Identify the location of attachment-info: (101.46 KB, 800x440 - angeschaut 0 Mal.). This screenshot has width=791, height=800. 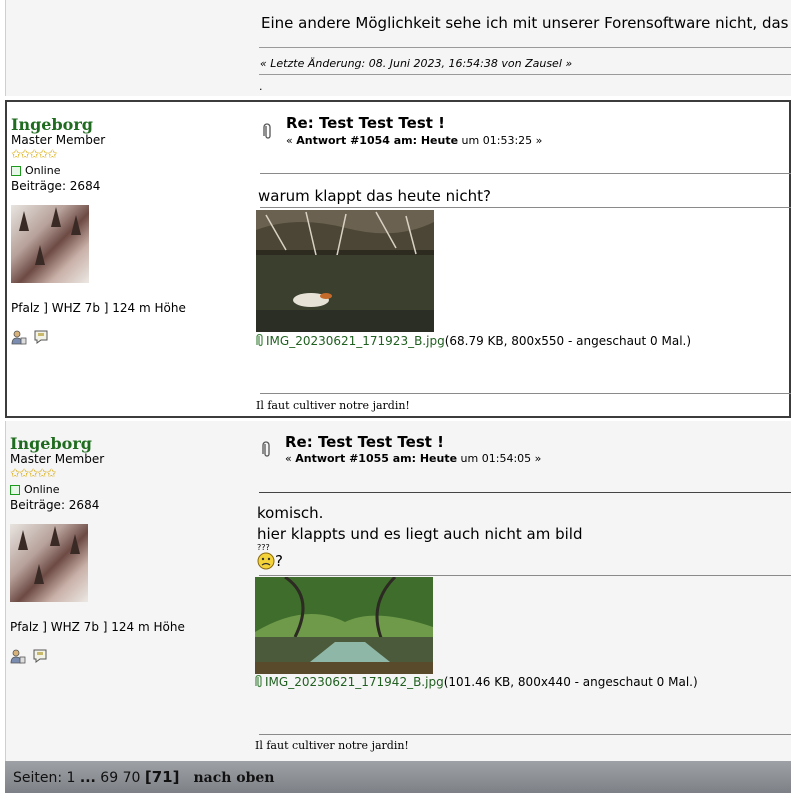
(570, 682).